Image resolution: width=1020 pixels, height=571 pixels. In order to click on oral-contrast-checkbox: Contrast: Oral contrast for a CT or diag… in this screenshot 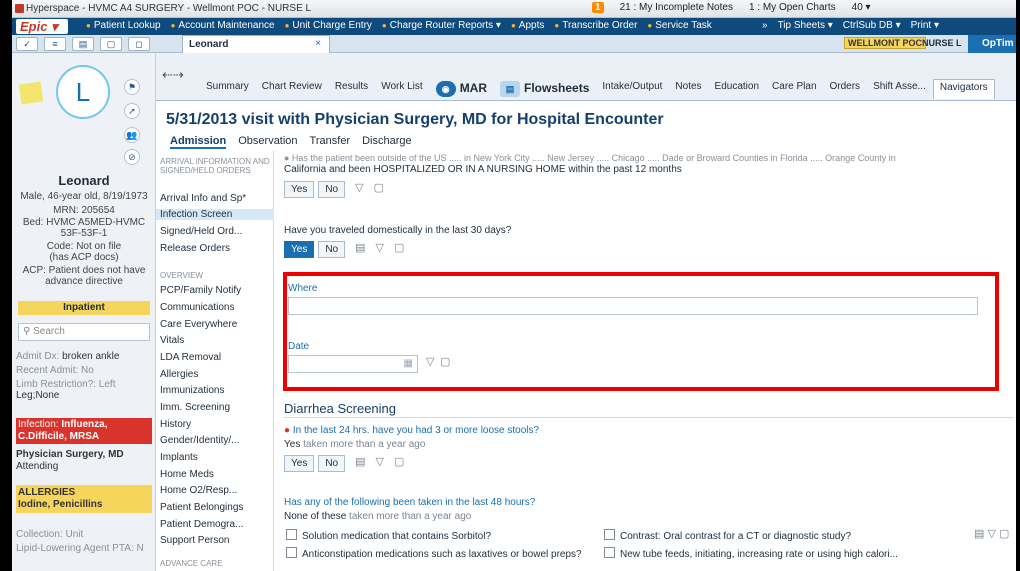, I will do `click(727, 535)`.